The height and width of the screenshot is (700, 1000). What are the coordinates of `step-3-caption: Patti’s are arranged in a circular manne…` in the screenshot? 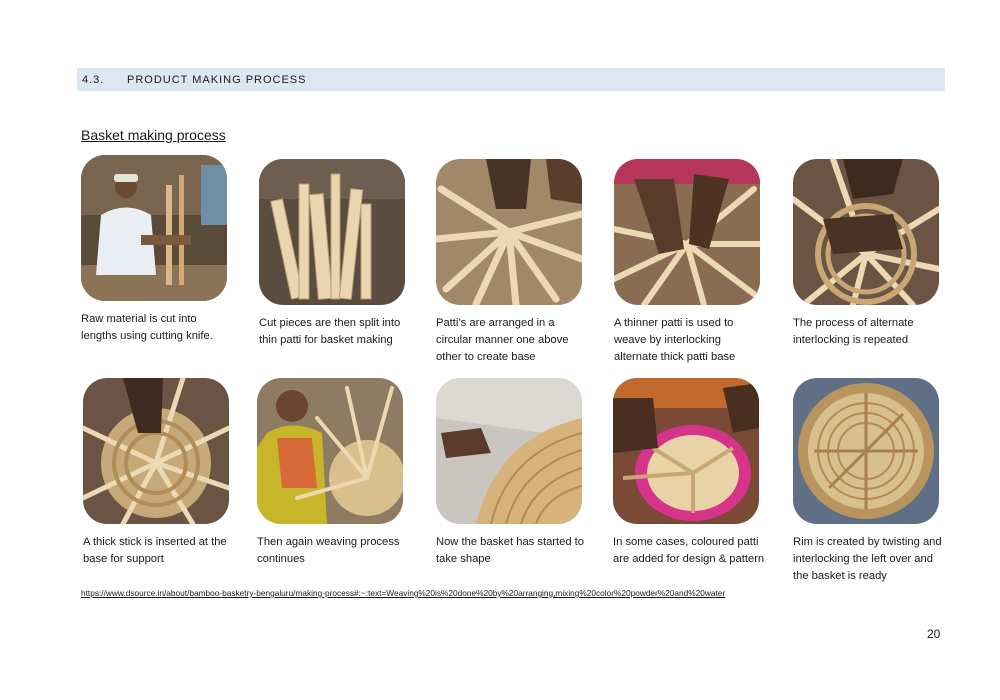 It's located at (502, 340).